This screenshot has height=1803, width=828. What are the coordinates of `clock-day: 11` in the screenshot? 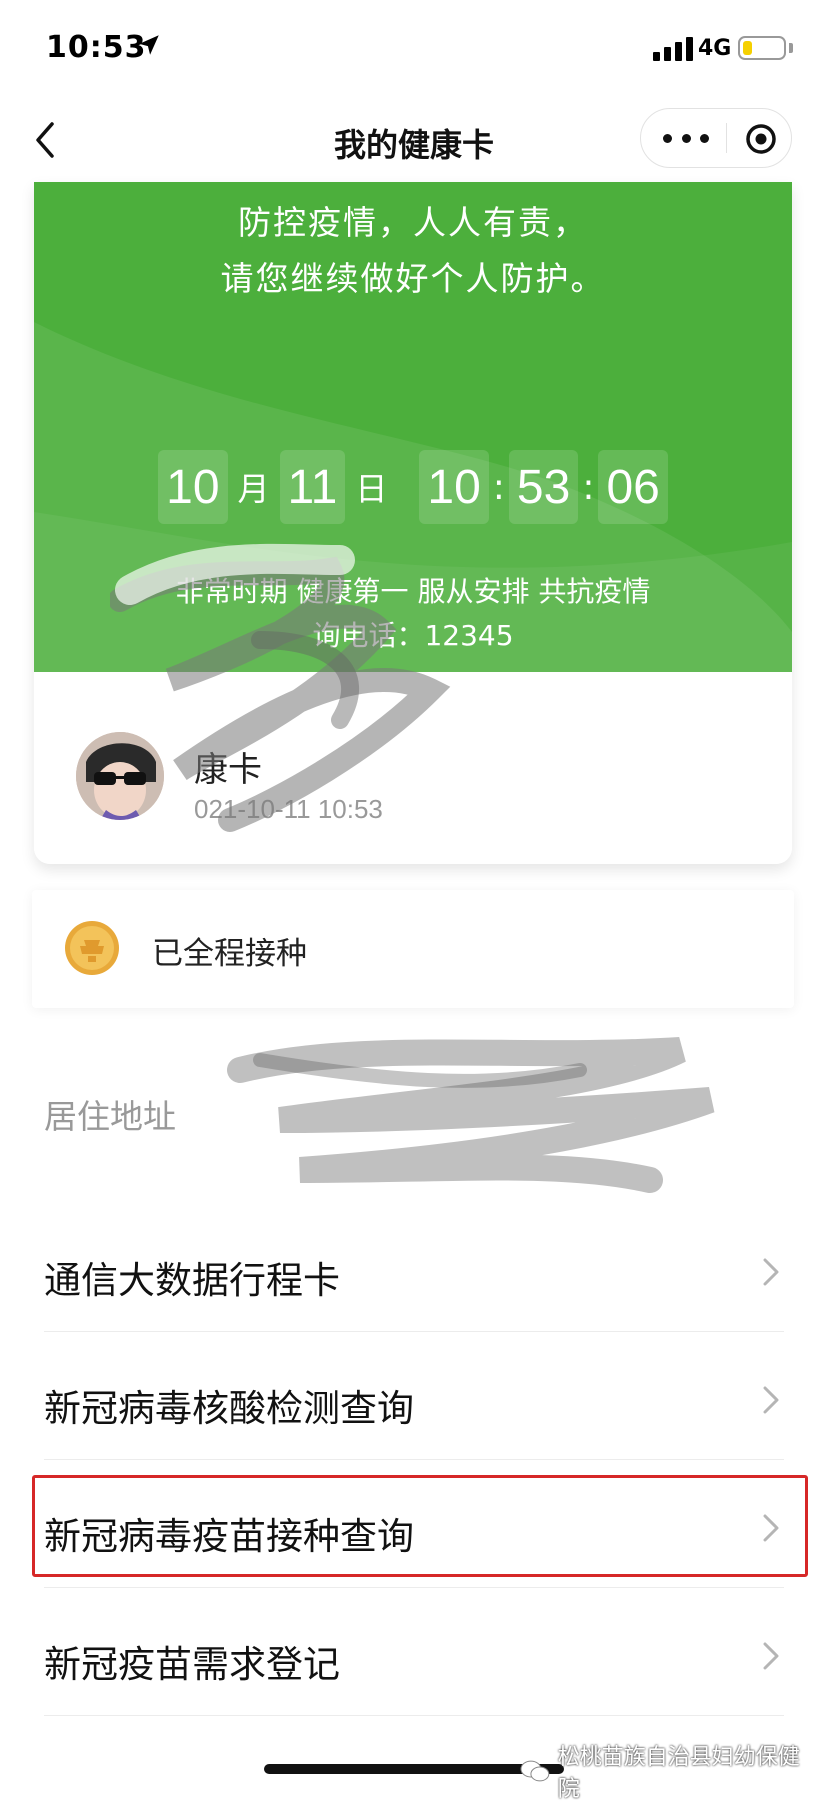 It's located at (312, 487).